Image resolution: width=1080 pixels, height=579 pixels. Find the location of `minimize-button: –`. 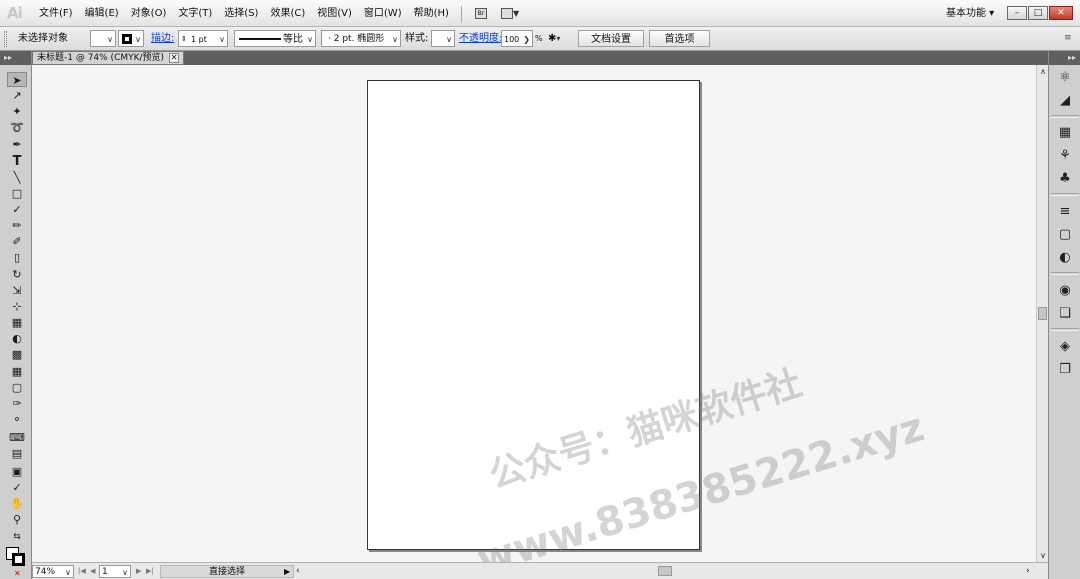

minimize-button: – is located at coordinates (1017, 13).